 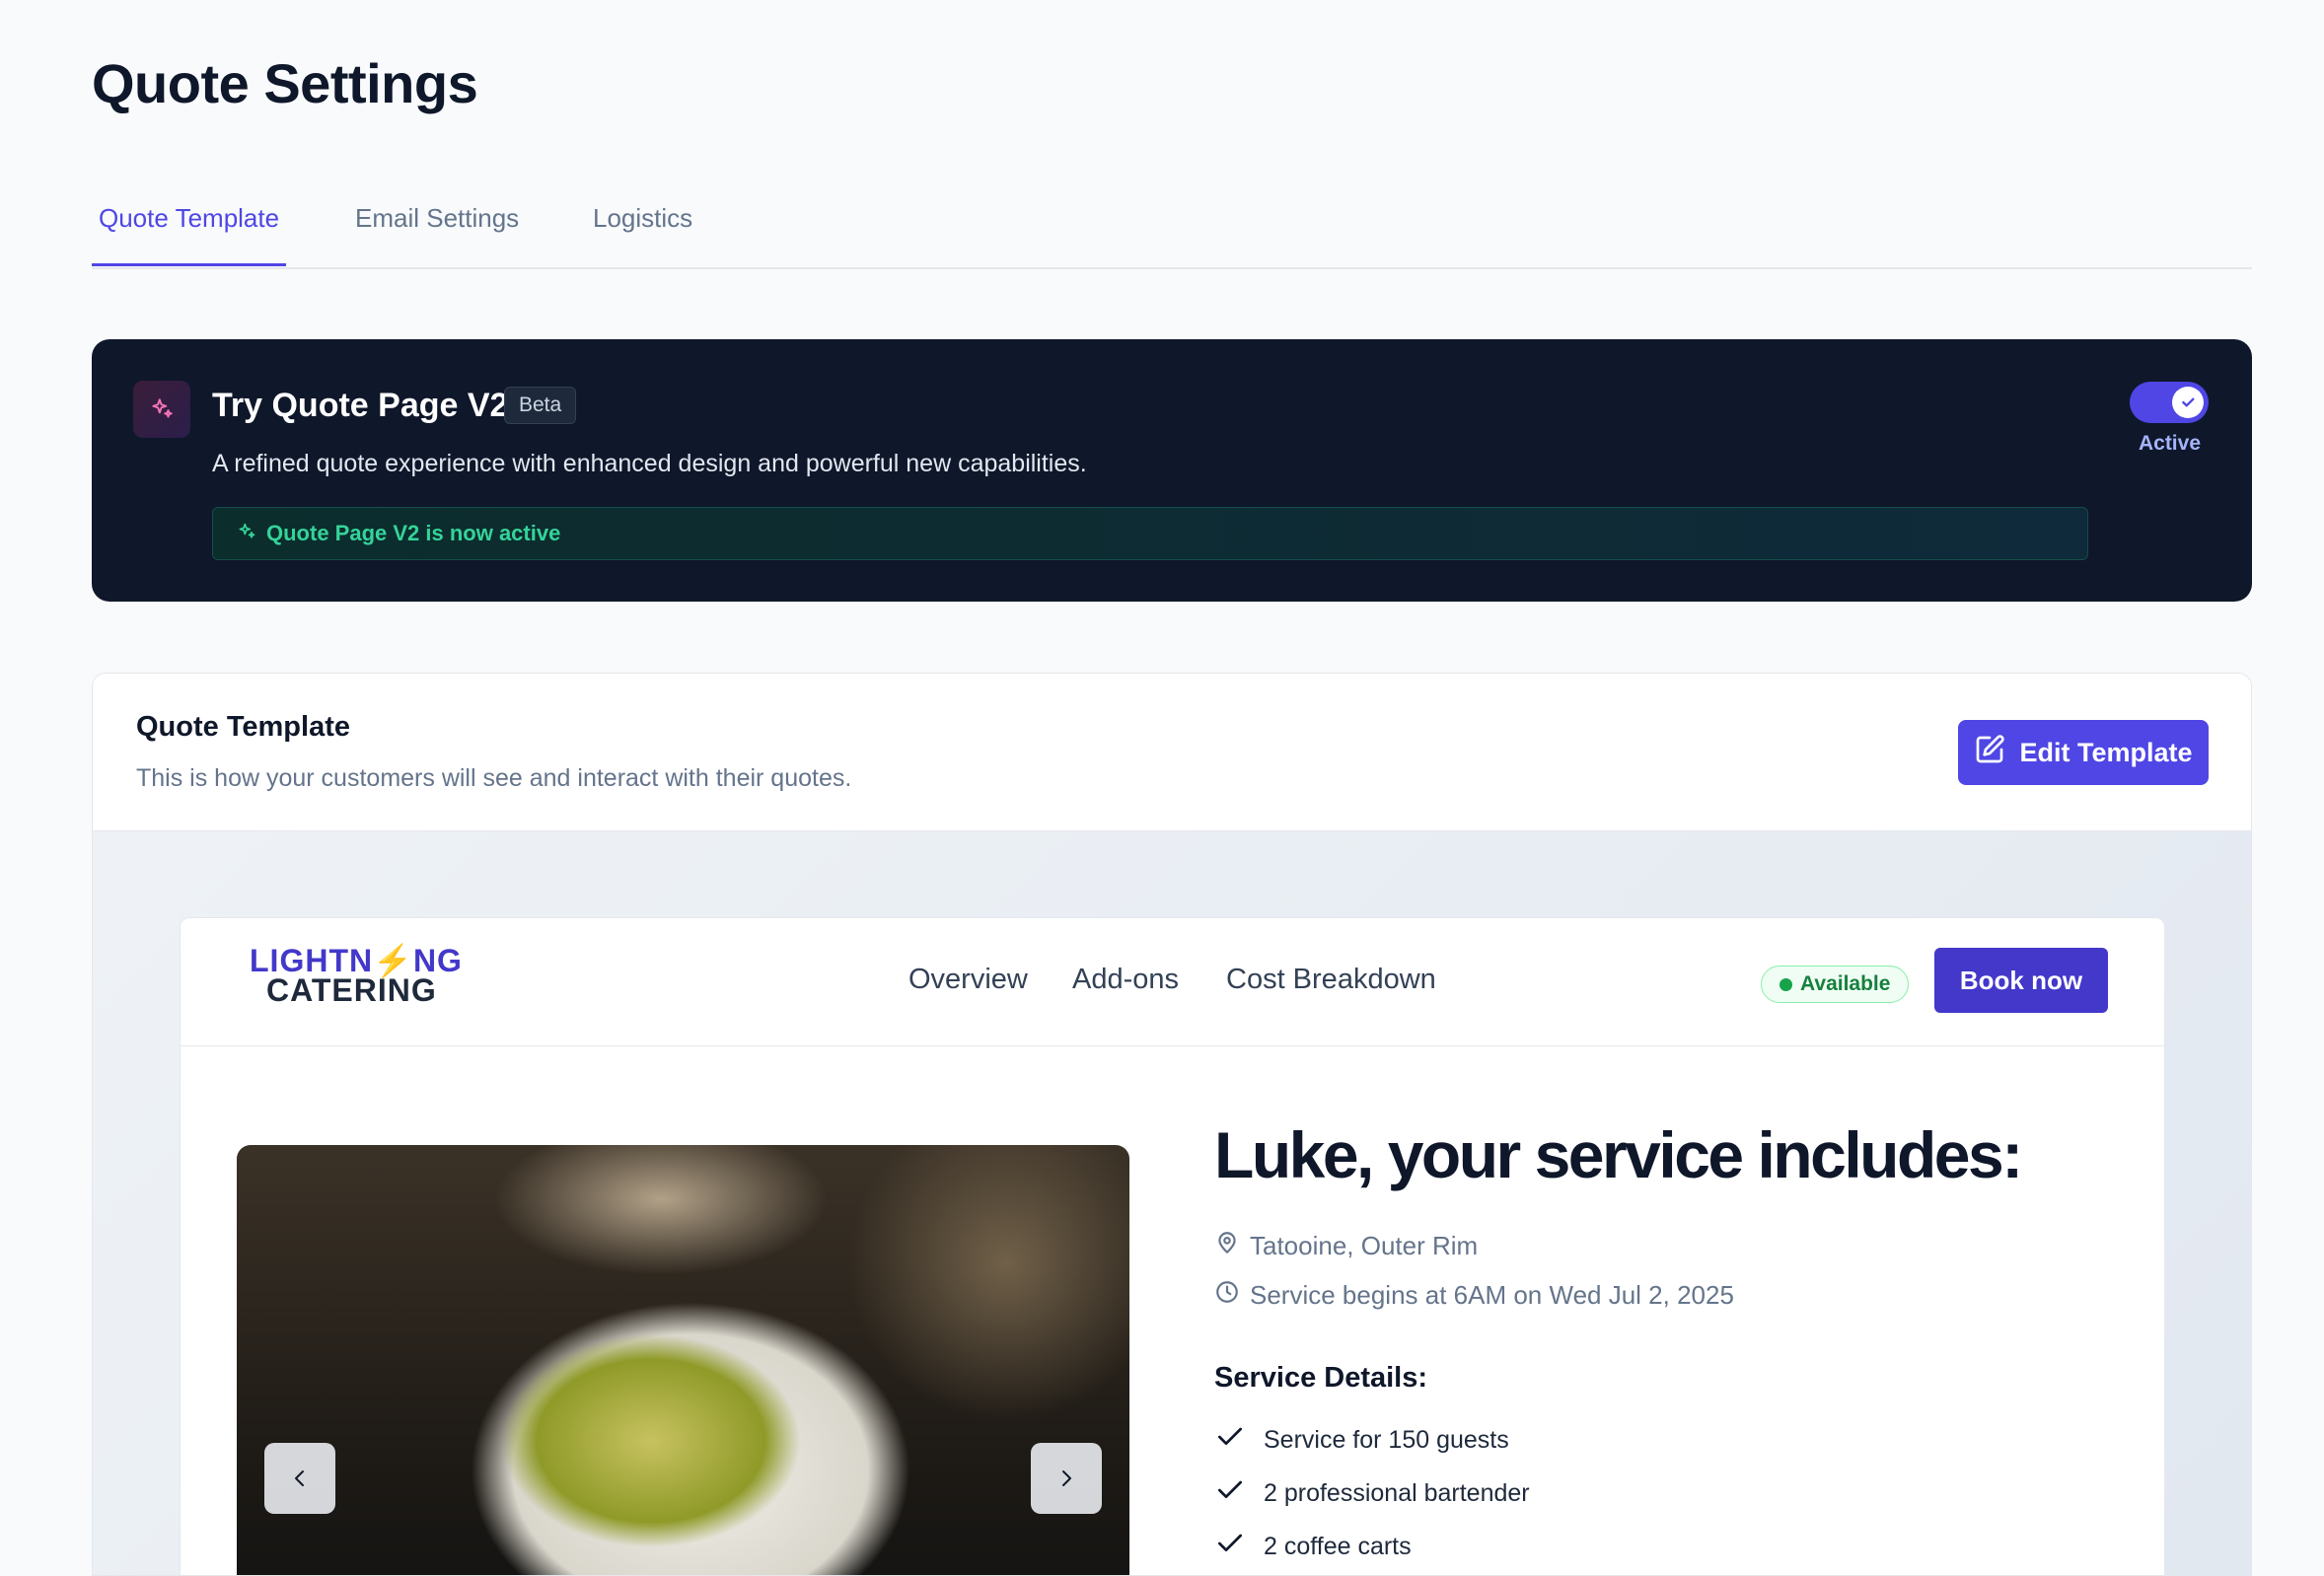 What do you see at coordinates (1125, 980) in the screenshot?
I see `nav-add-ons: Add-ons` at bounding box center [1125, 980].